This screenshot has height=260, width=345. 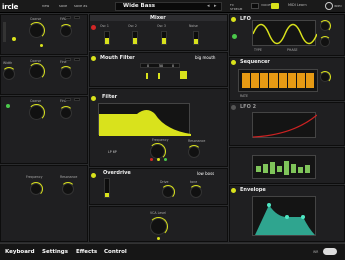 What do you see at coordinates (325, 26) in the screenshot?
I see `lfo-rate-knob` at bounding box center [325, 26].